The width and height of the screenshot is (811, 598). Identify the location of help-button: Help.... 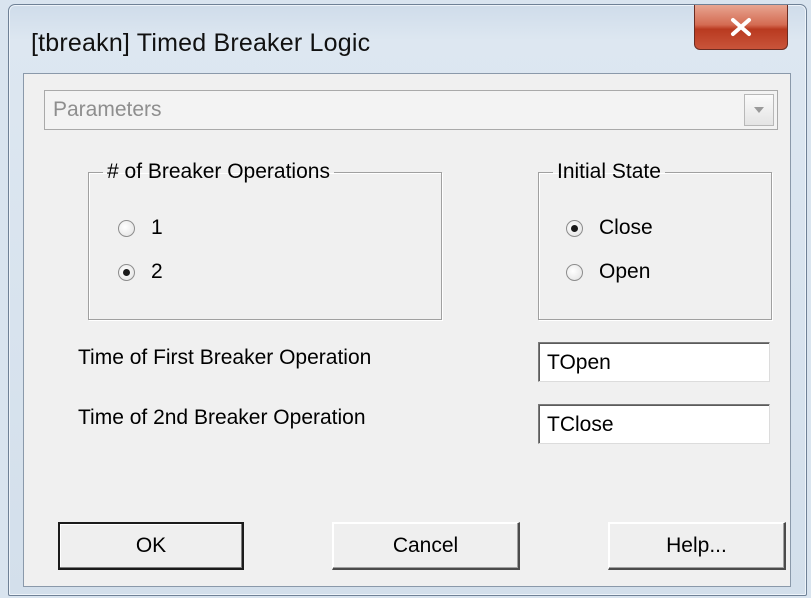
(697, 546).